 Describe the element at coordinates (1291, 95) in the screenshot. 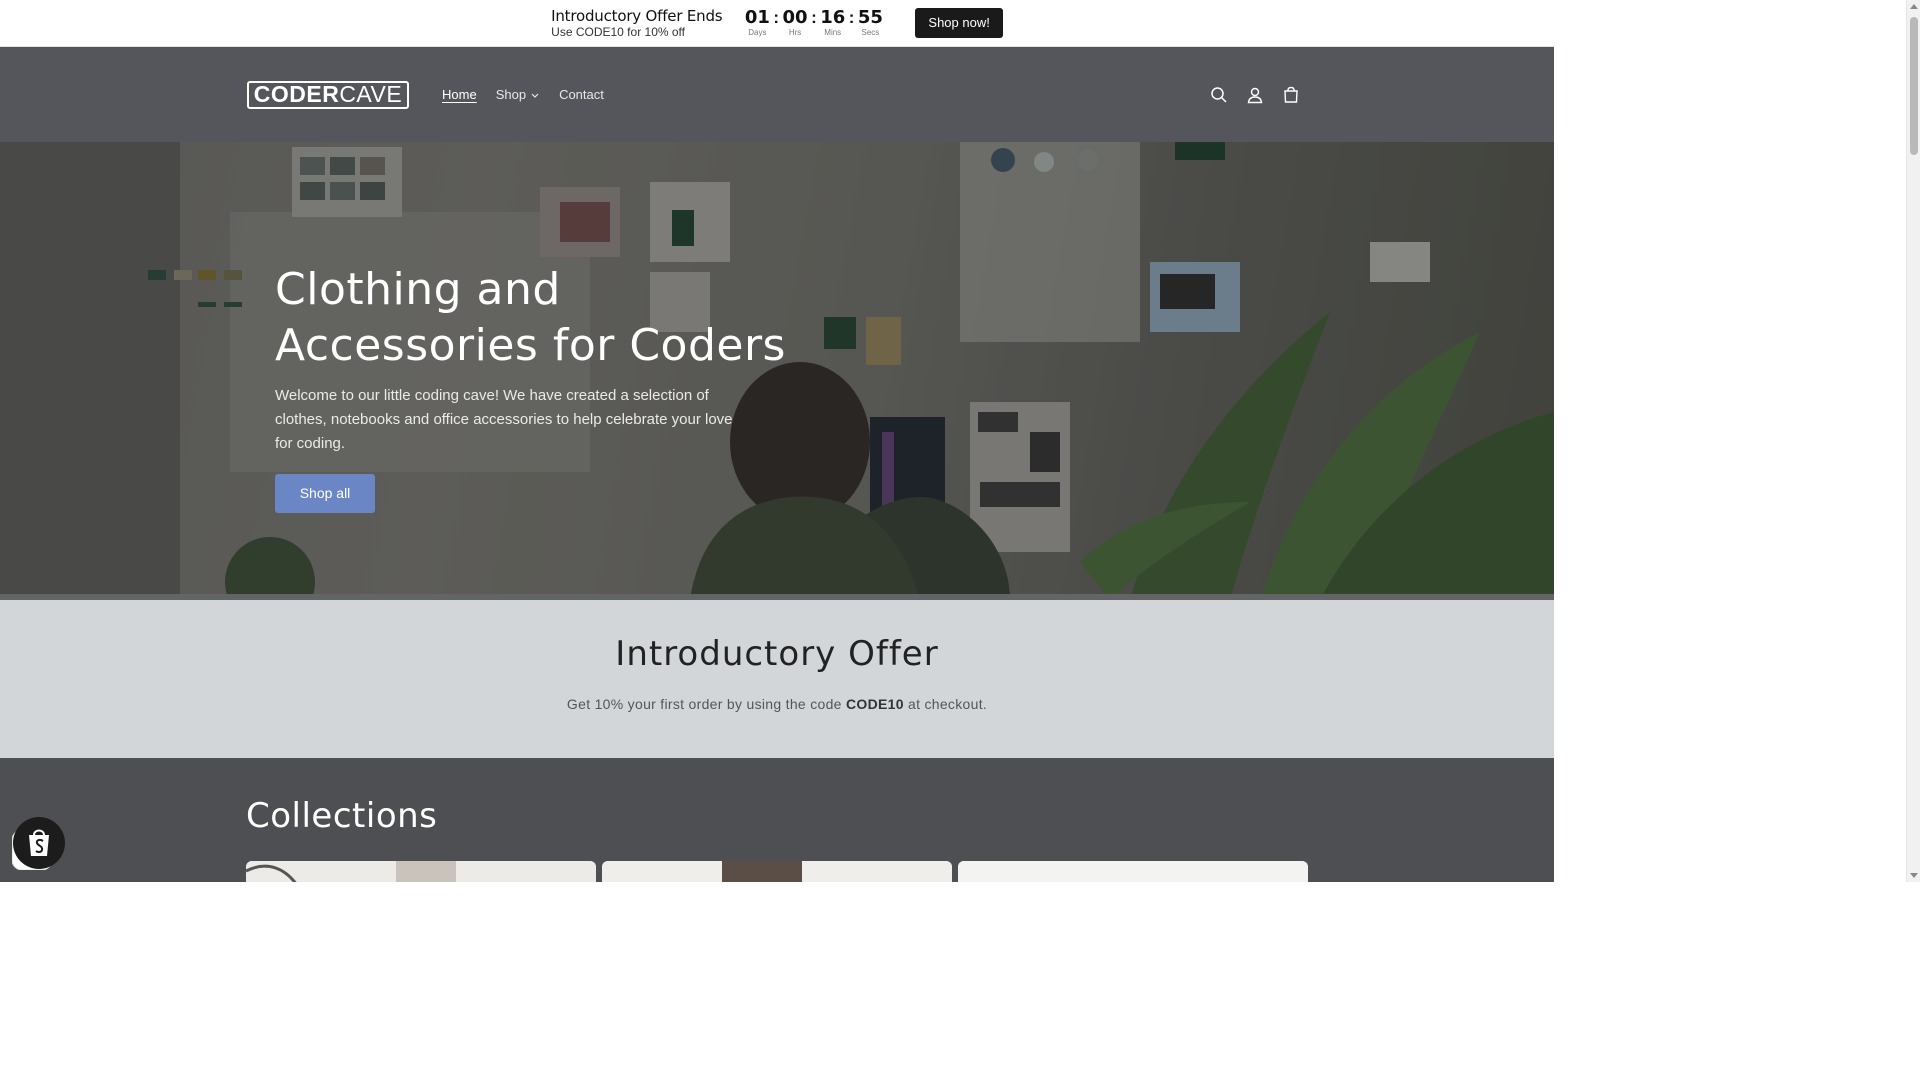

I see `cart-icon` at that location.